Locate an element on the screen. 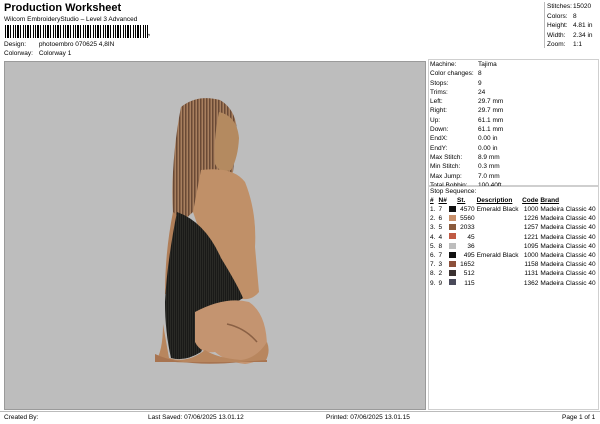 The width and height of the screenshot is (600, 424). info-max-jump: Max Jump: 7.0 mm is located at coordinates (465, 176).